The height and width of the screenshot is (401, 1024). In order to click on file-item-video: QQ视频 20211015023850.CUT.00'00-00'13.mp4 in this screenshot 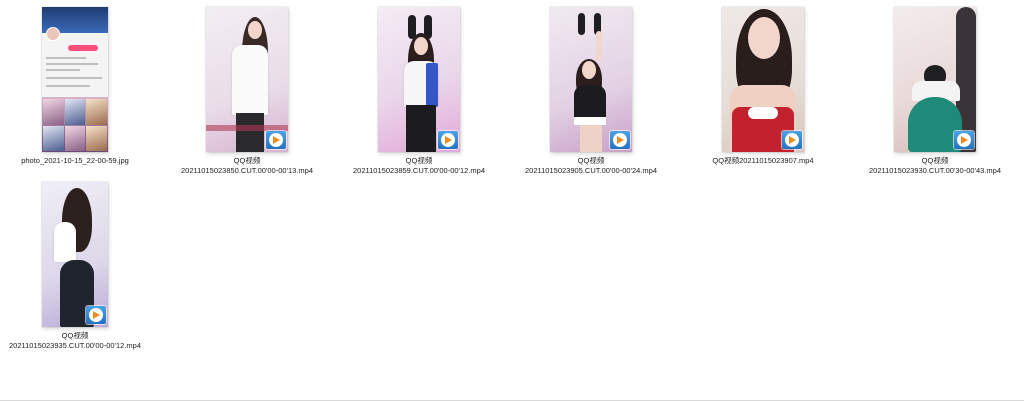, I will do `click(247, 91)`.